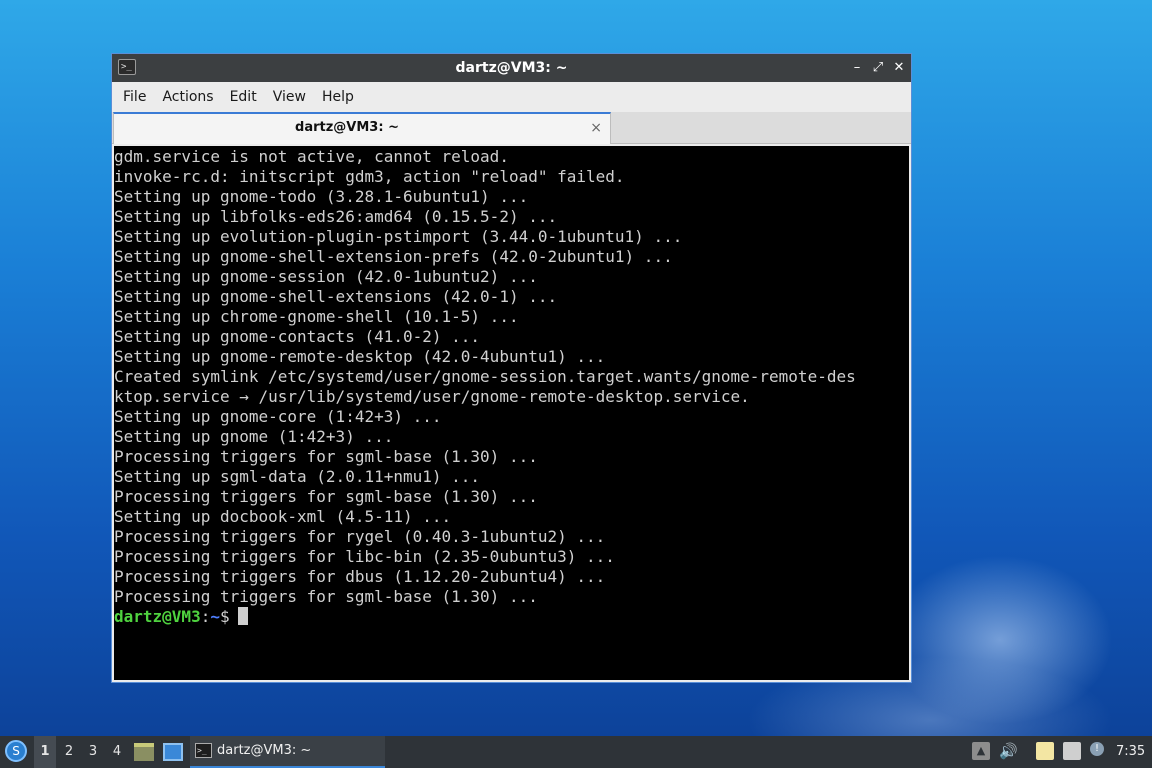  What do you see at coordinates (242, 616) in the screenshot?
I see `terminal-cursor` at bounding box center [242, 616].